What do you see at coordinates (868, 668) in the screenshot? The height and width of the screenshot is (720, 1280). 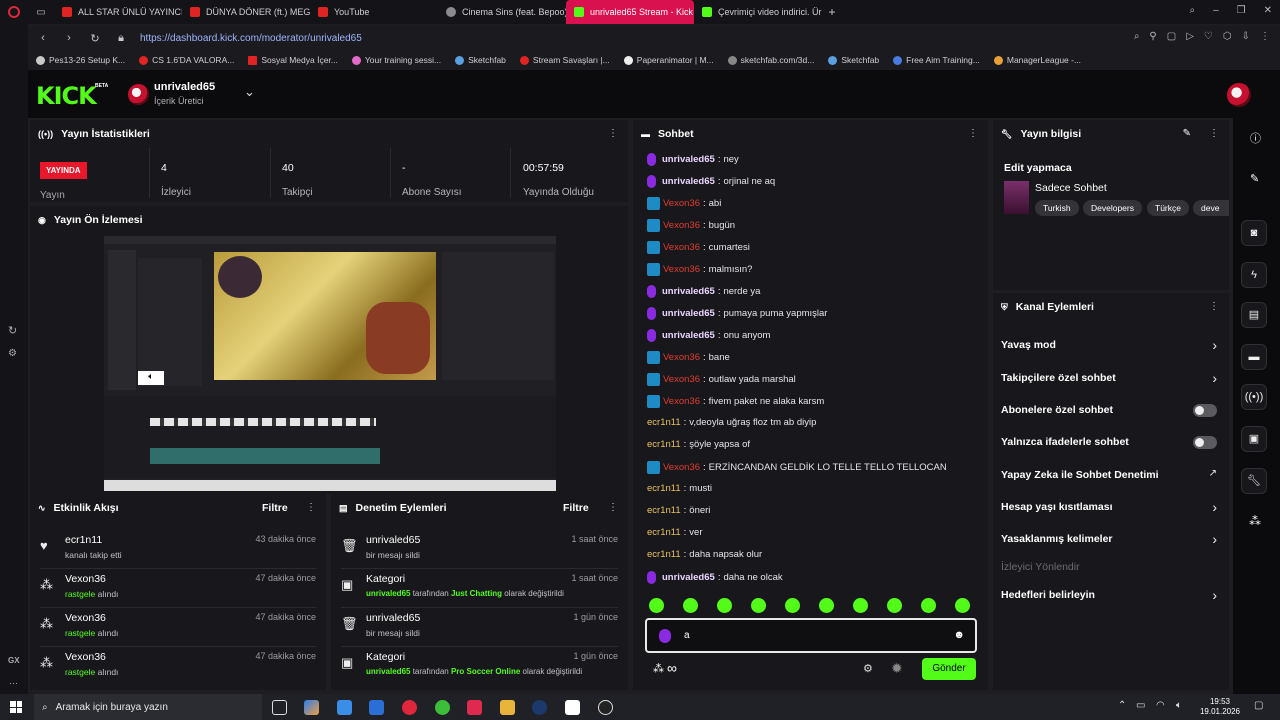 I see `settings-gear-icon: ⚙` at bounding box center [868, 668].